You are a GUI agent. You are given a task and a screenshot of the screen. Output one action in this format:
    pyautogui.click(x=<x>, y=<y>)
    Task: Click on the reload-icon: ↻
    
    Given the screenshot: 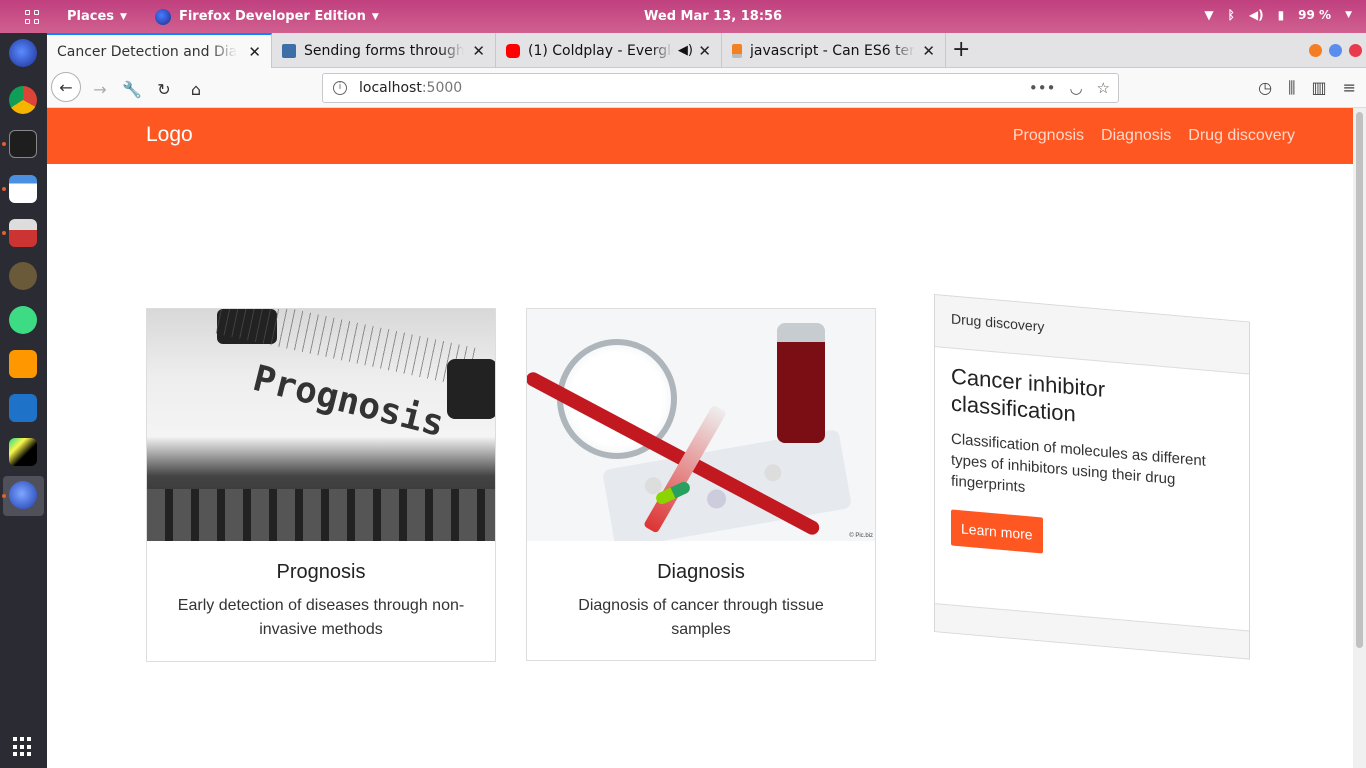 What is the action you would take?
    pyautogui.click(x=164, y=89)
    